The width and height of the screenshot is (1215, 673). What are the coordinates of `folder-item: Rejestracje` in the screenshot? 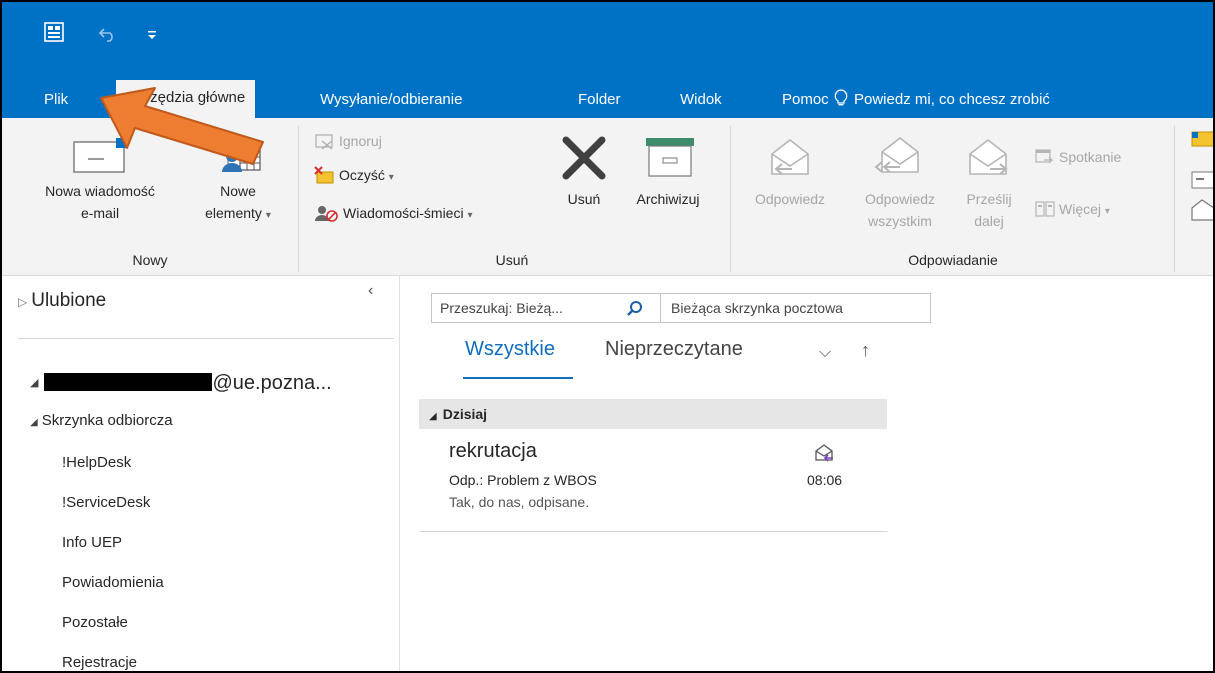 It's located at (99, 662).